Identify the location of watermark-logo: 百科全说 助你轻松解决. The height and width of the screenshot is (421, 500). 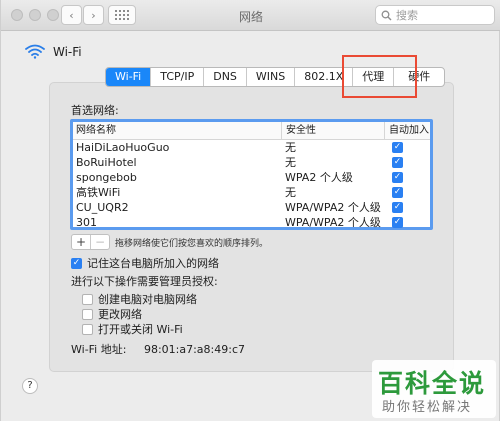
(434, 389).